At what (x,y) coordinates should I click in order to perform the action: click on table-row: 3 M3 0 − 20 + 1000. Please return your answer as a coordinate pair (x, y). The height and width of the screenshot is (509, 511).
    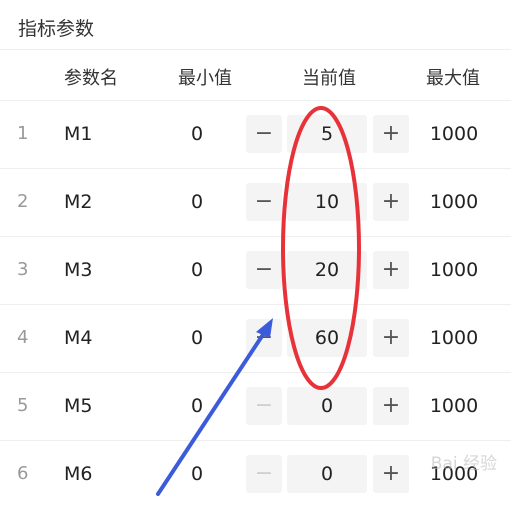
    Looking at the image, I should click on (255, 270).